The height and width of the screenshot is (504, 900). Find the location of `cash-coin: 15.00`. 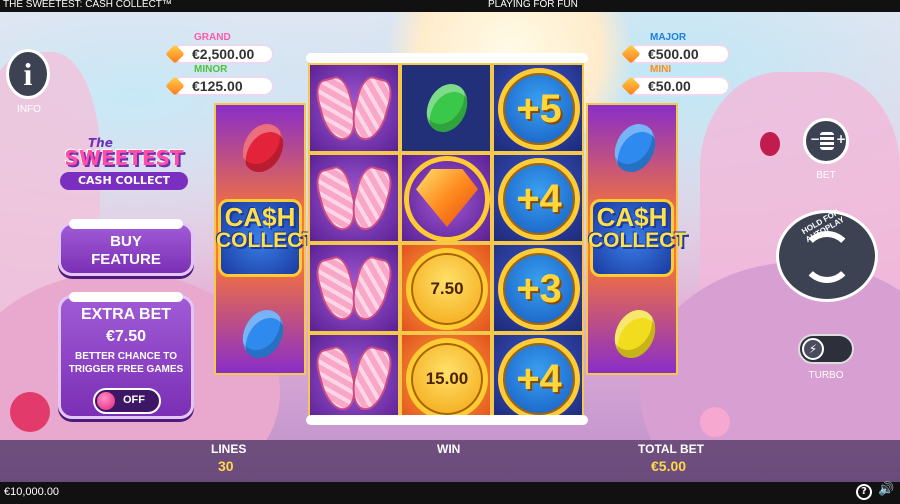

cash-coin: 15.00 is located at coordinates (447, 379).